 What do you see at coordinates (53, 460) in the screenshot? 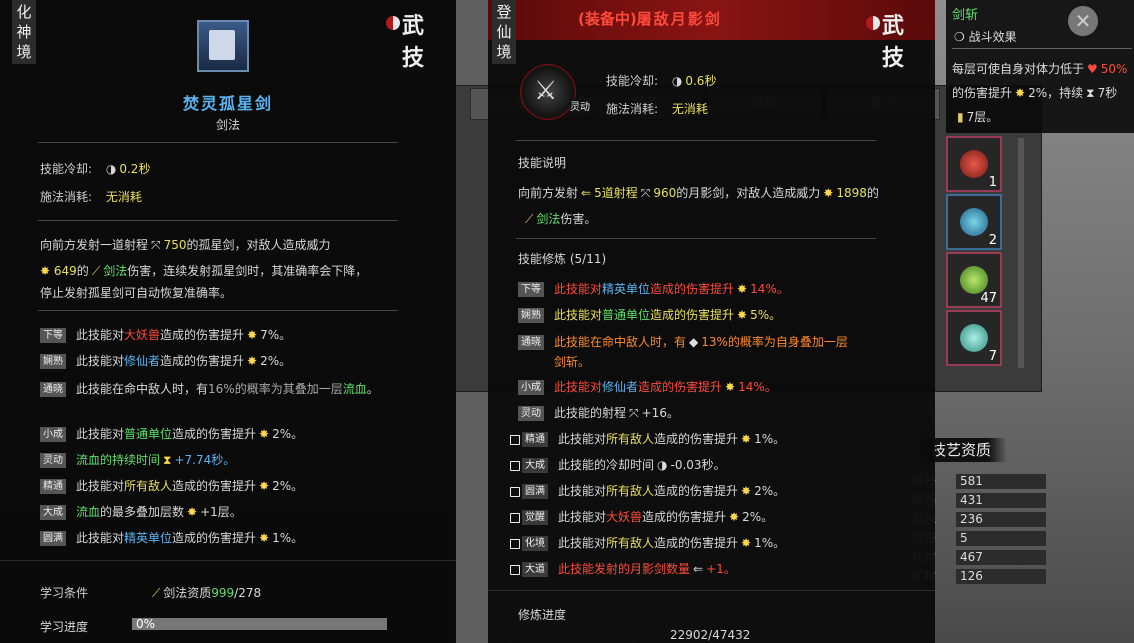
I see `upgrade-tag: 灵动` at bounding box center [53, 460].